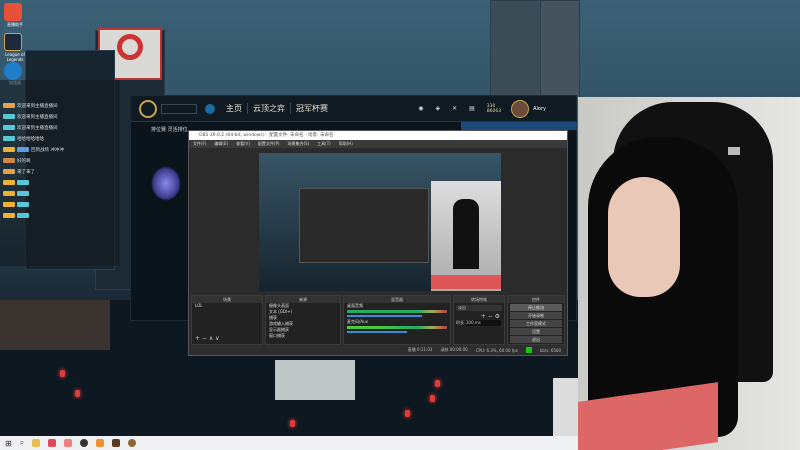 This screenshot has height=450, width=800. I want to click on nav-tft: 云顶之弈, so click(269, 108).